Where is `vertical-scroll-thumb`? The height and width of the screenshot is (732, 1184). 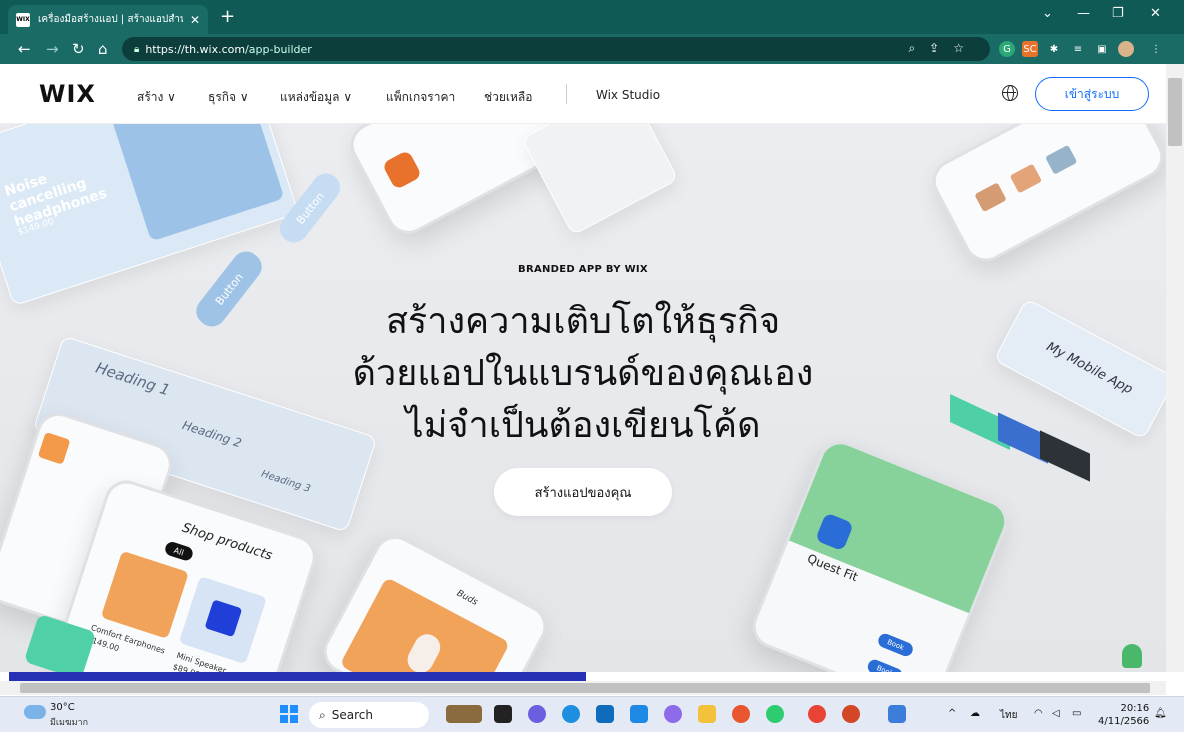 vertical-scroll-thumb is located at coordinates (1175, 112).